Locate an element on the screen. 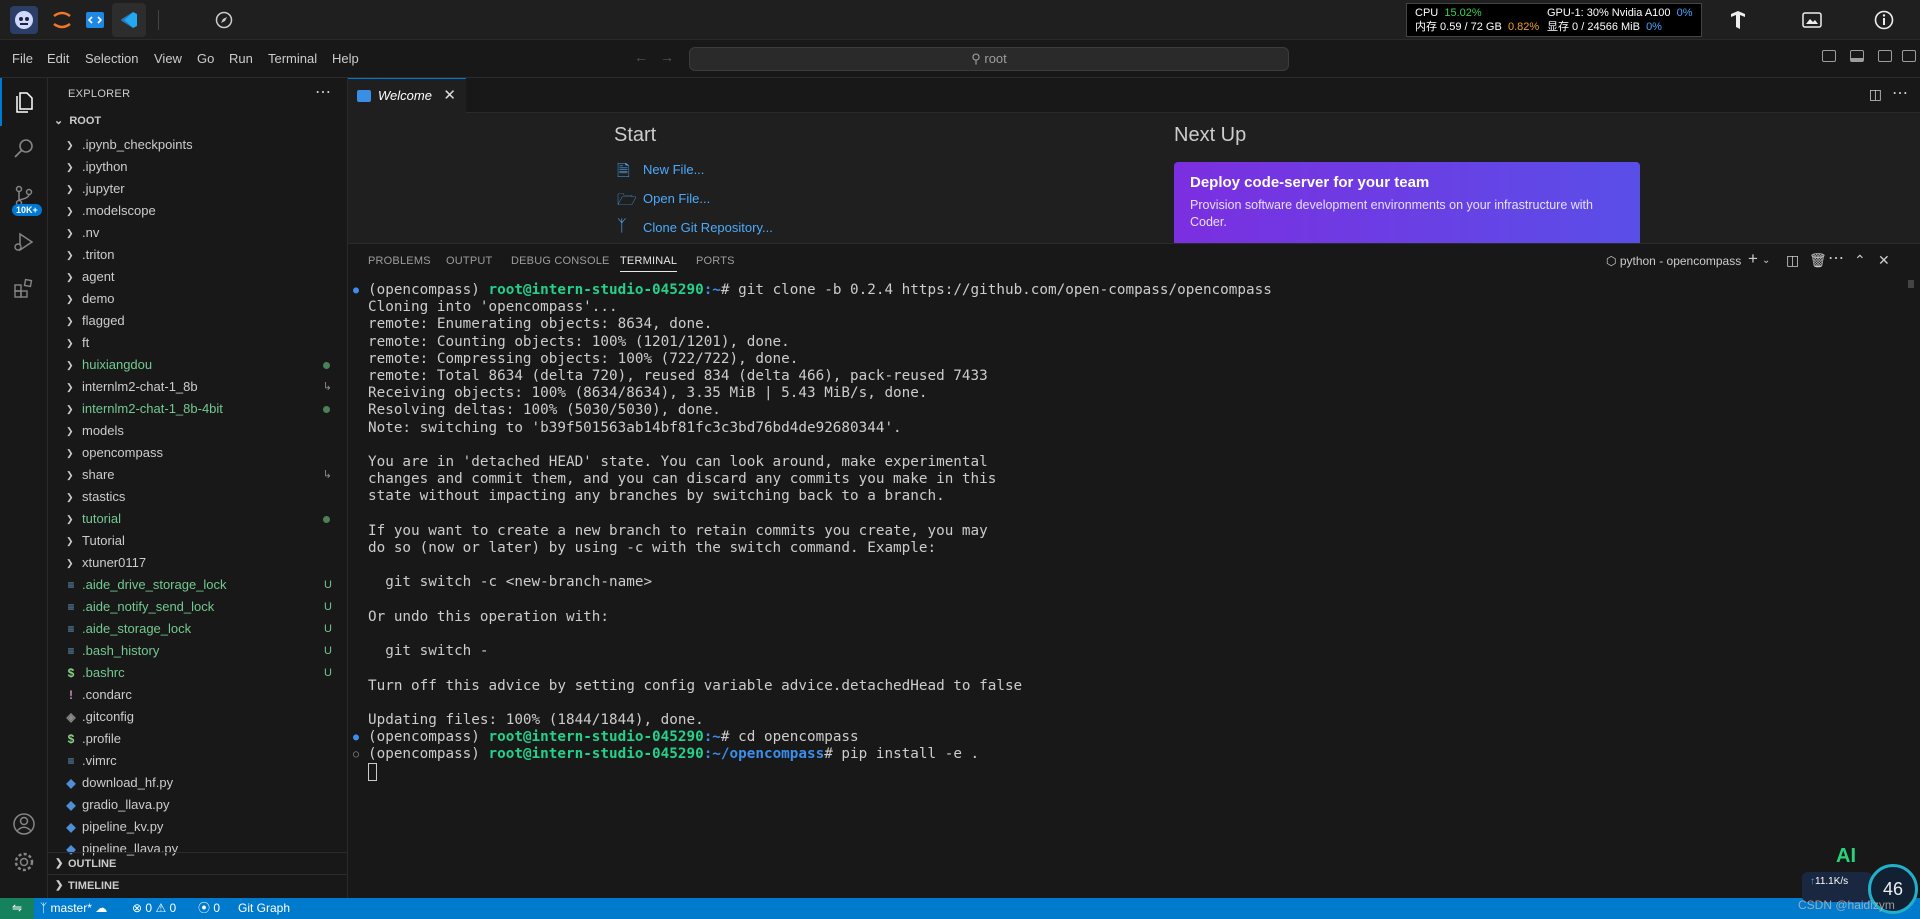  extensions-icon is located at coordinates (24, 288).